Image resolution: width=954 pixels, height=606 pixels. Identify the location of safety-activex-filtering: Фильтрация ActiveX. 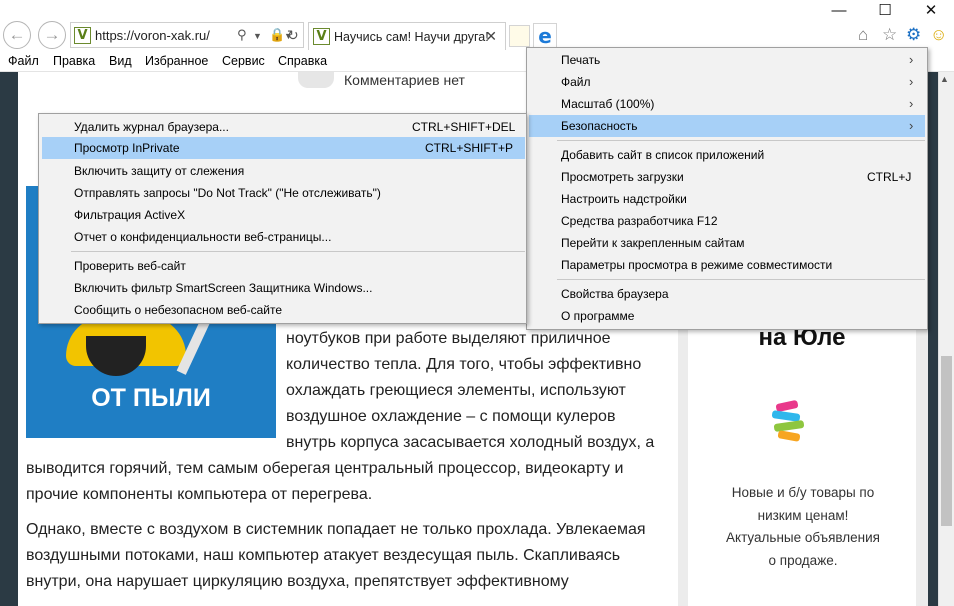
(282, 215).